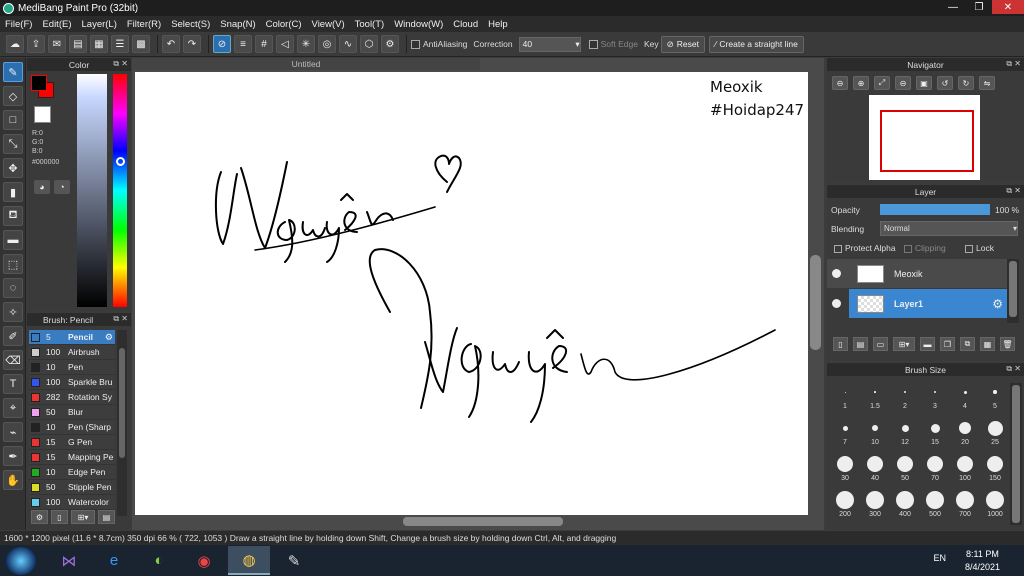 This screenshot has width=1024, height=576. Describe the element at coordinates (415, 44) in the screenshot. I see `antialiasing-checkbox` at that location.